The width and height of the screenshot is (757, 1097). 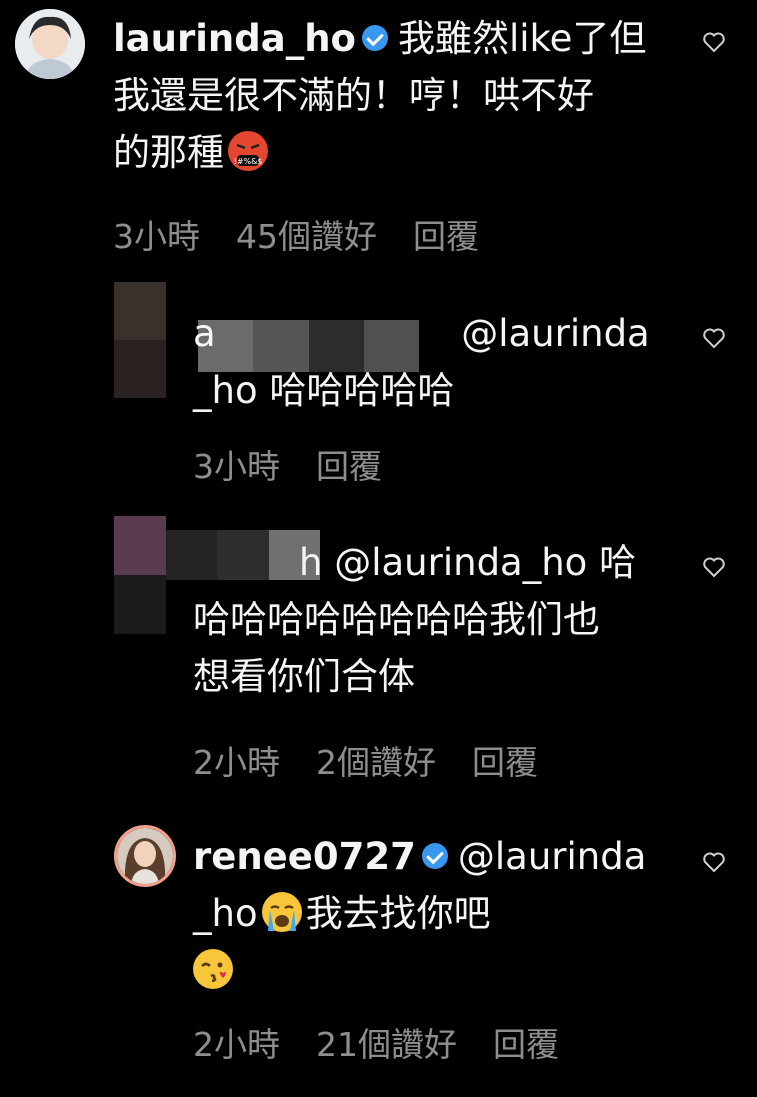 What do you see at coordinates (310, 562) in the screenshot?
I see `username-partial: h` at bounding box center [310, 562].